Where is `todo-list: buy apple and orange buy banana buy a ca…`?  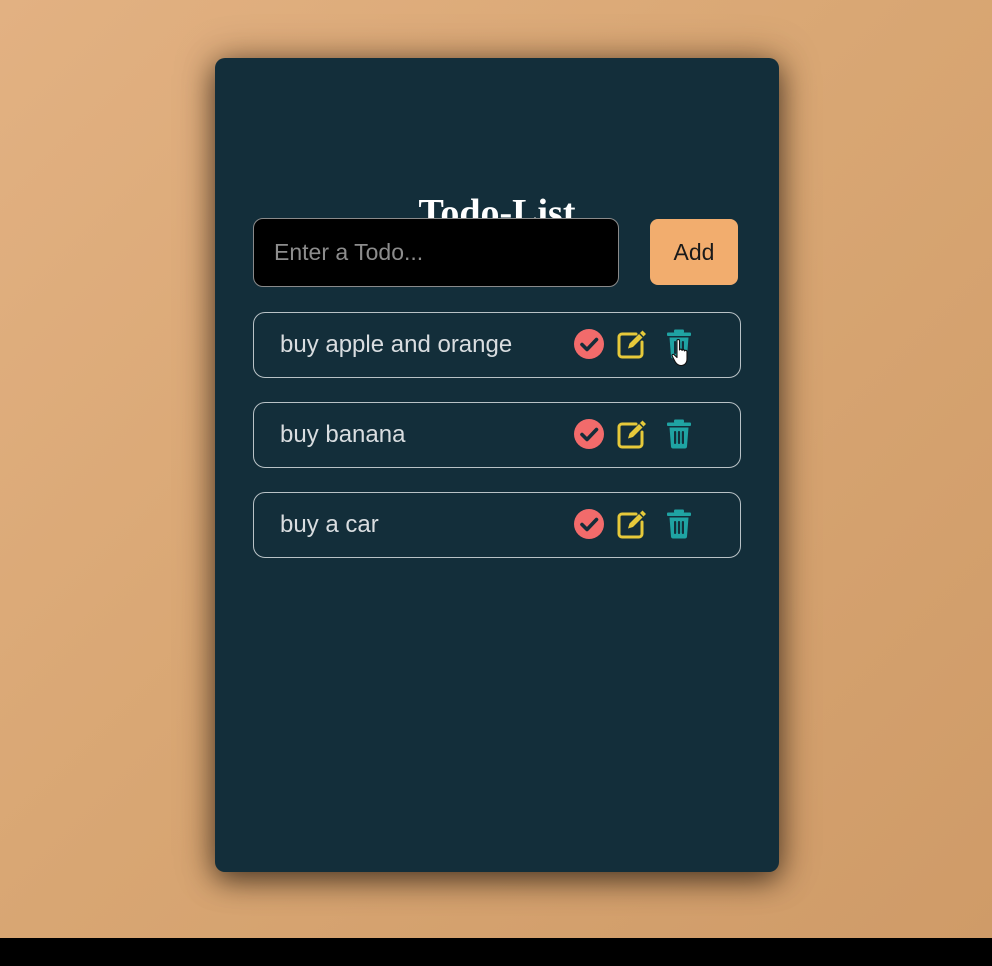 todo-list: buy apple and orange buy banana buy a ca… is located at coordinates (497, 447).